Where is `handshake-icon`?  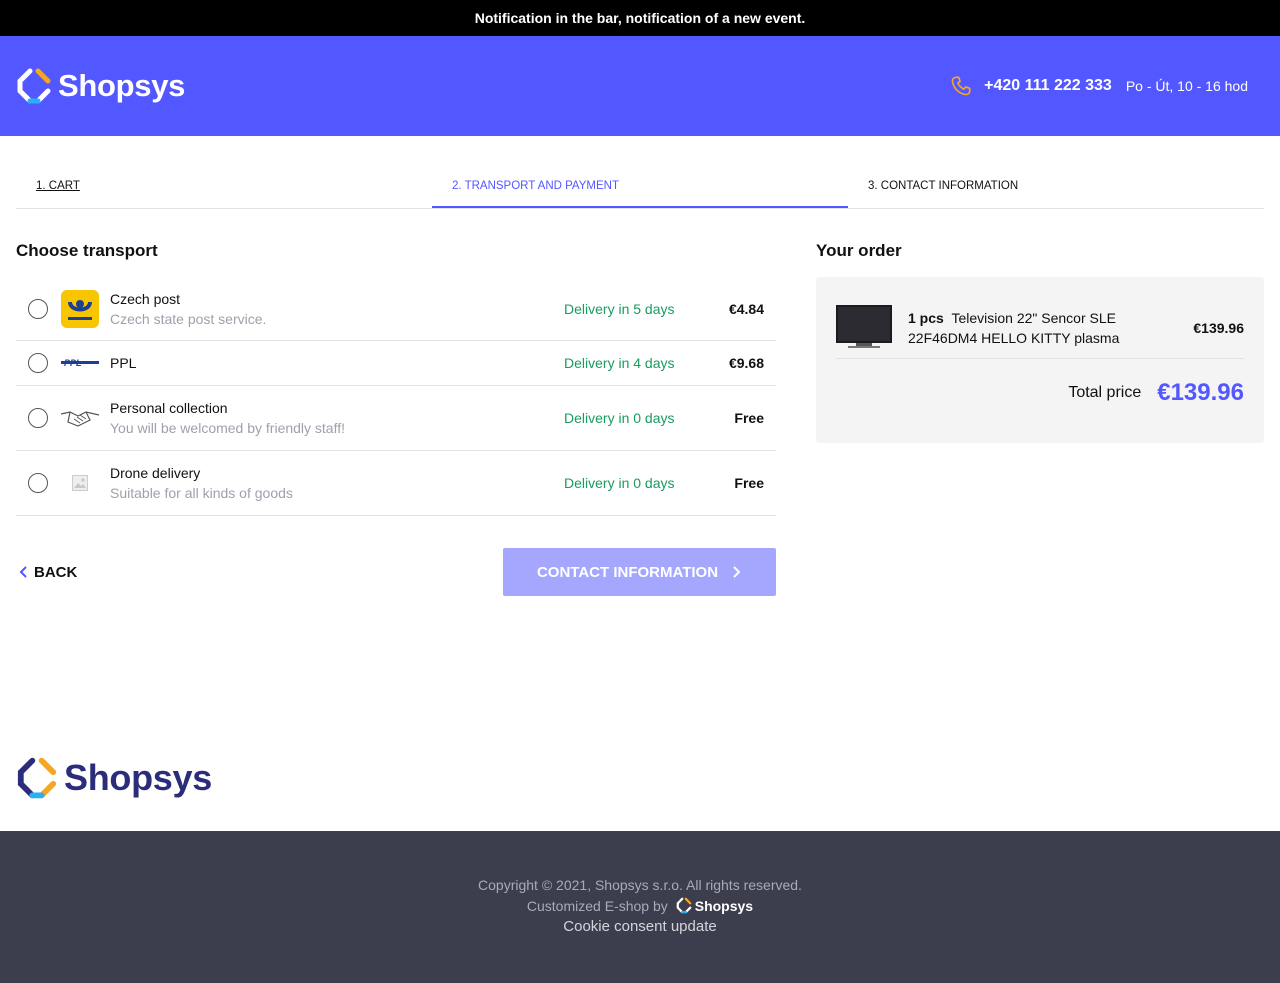 handshake-icon is located at coordinates (80, 418).